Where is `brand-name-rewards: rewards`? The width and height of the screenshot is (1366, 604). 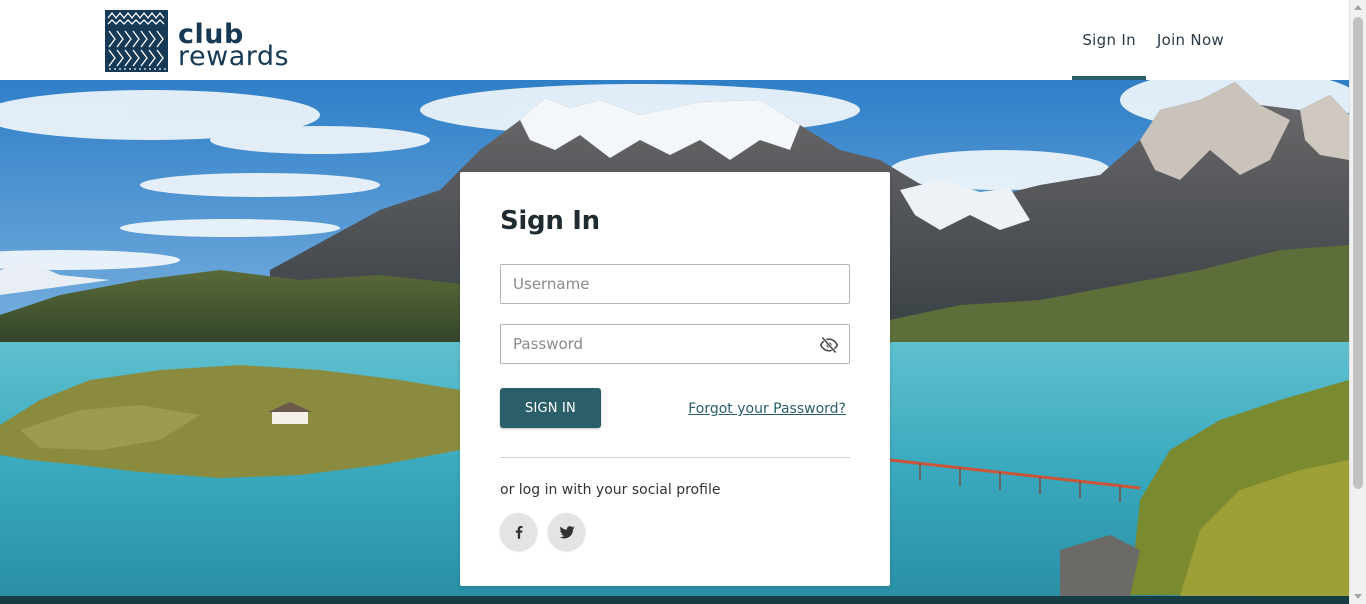
brand-name-rewards: rewards is located at coordinates (234, 56).